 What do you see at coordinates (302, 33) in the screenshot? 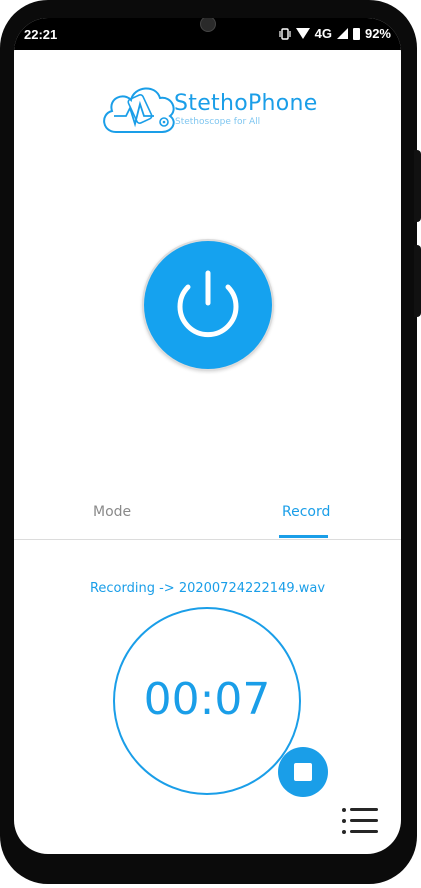
I see `wifi-icon` at bounding box center [302, 33].